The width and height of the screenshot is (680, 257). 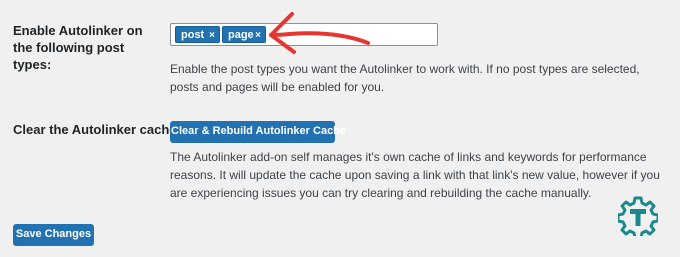 What do you see at coordinates (53, 235) in the screenshot?
I see `save-changes-button: Save Changes` at bounding box center [53, 235].